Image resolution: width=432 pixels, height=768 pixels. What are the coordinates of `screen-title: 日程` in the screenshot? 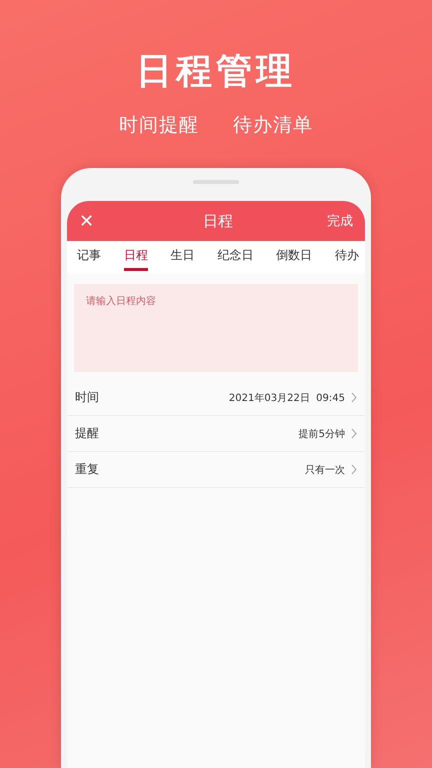 It's located at (218, 221).